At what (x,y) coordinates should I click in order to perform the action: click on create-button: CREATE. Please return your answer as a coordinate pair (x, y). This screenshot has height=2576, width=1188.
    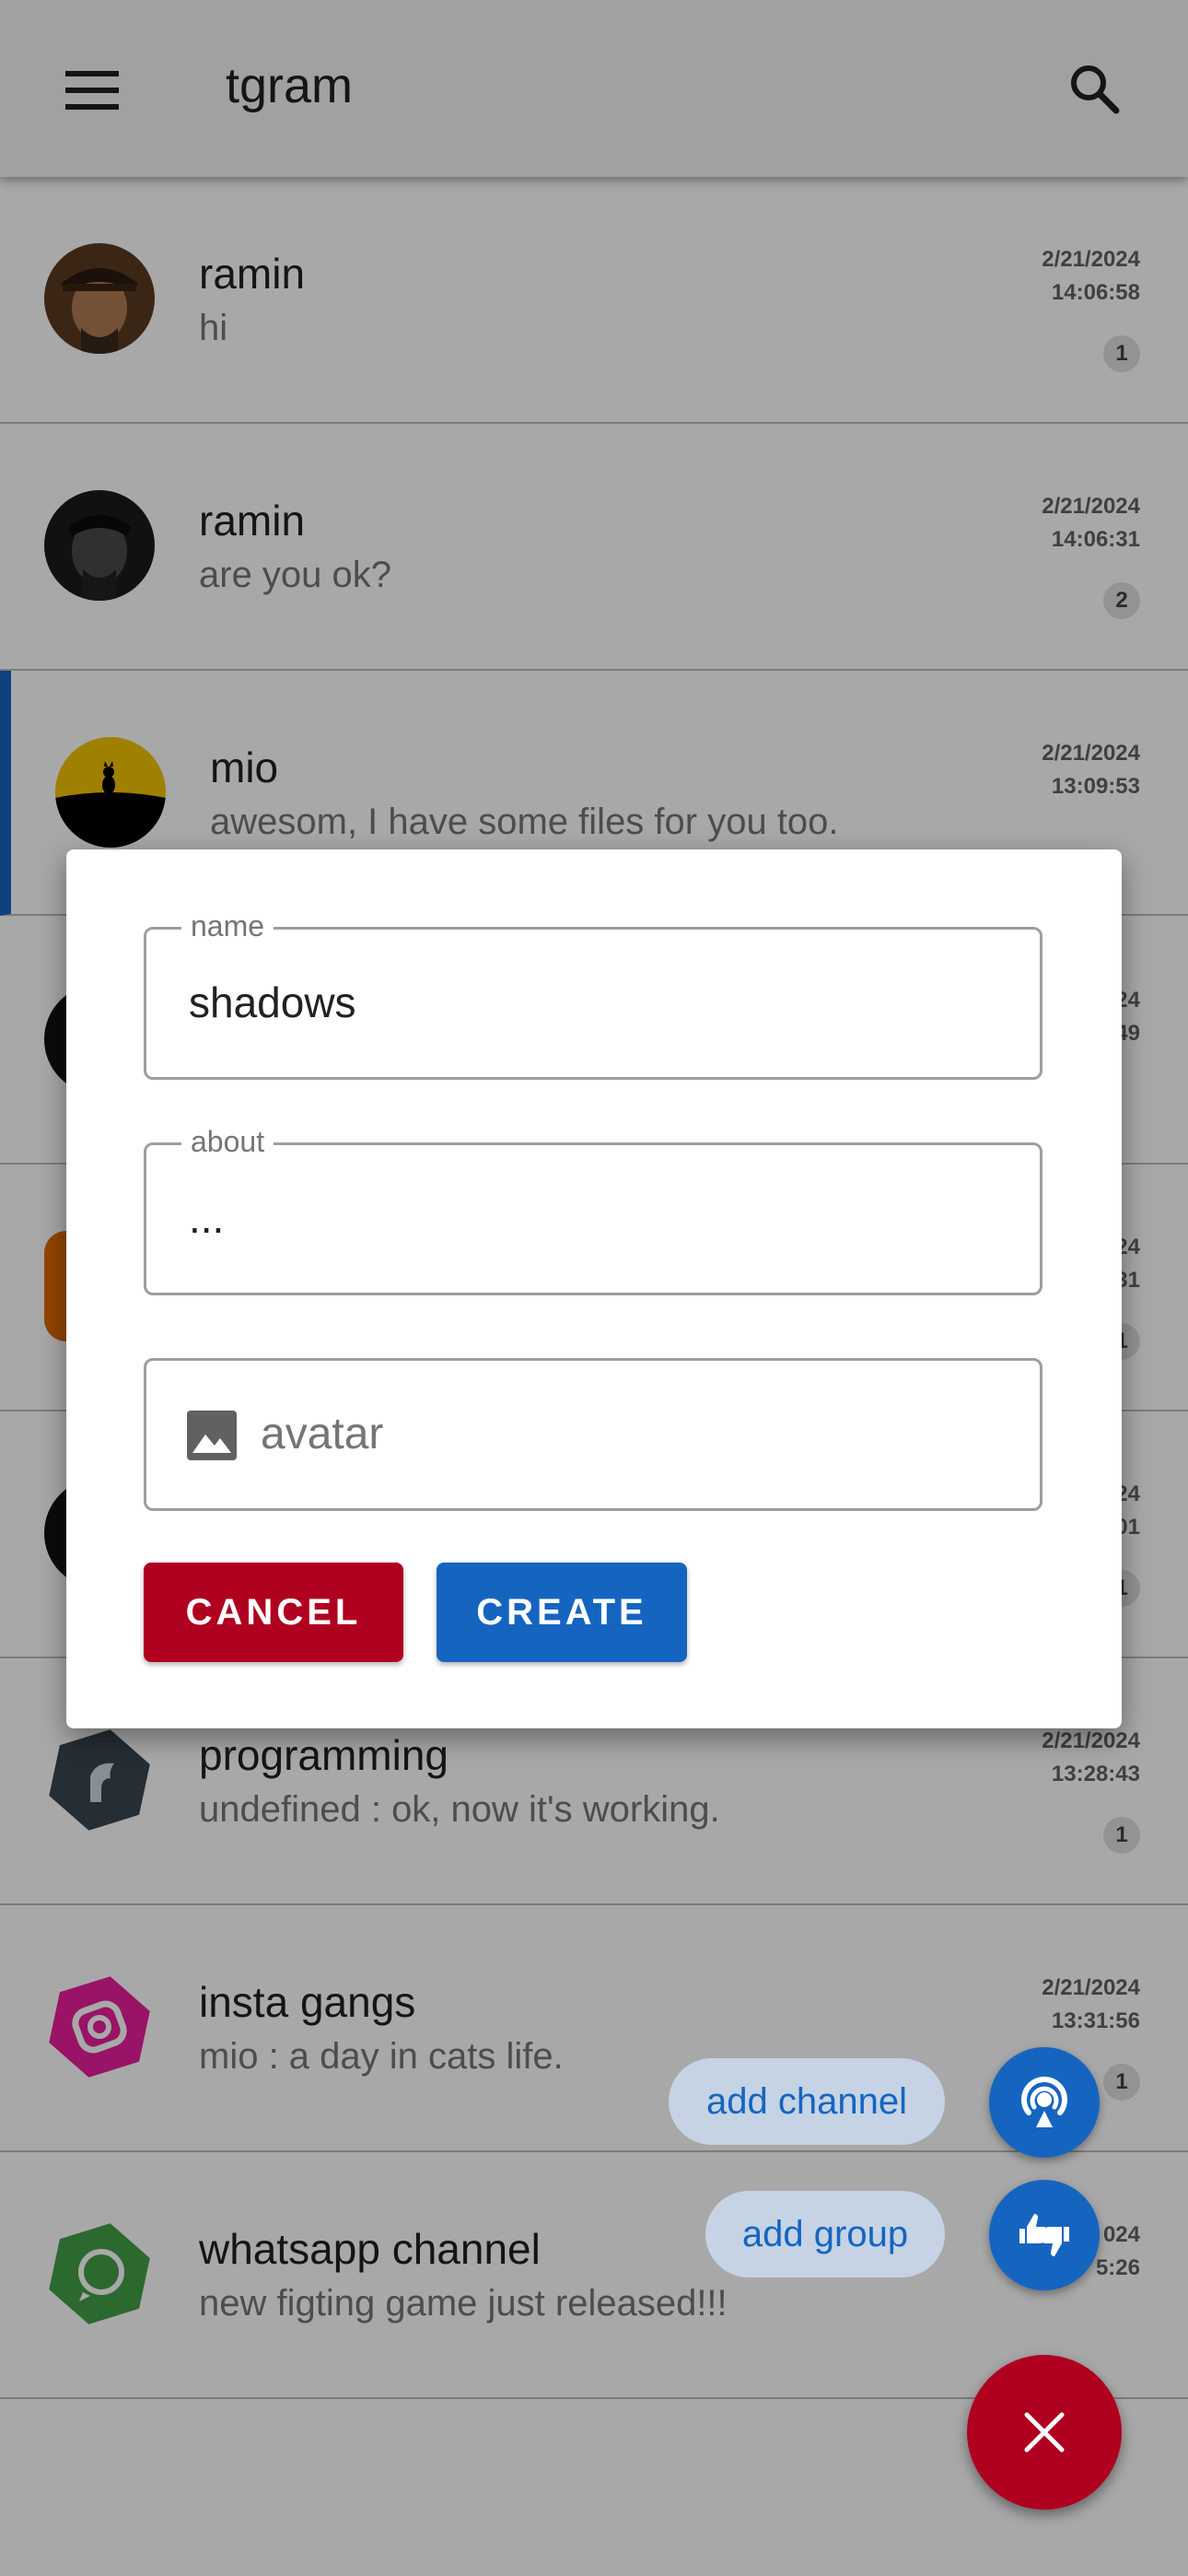
    Looking at the image, I should click on (562, 1612).